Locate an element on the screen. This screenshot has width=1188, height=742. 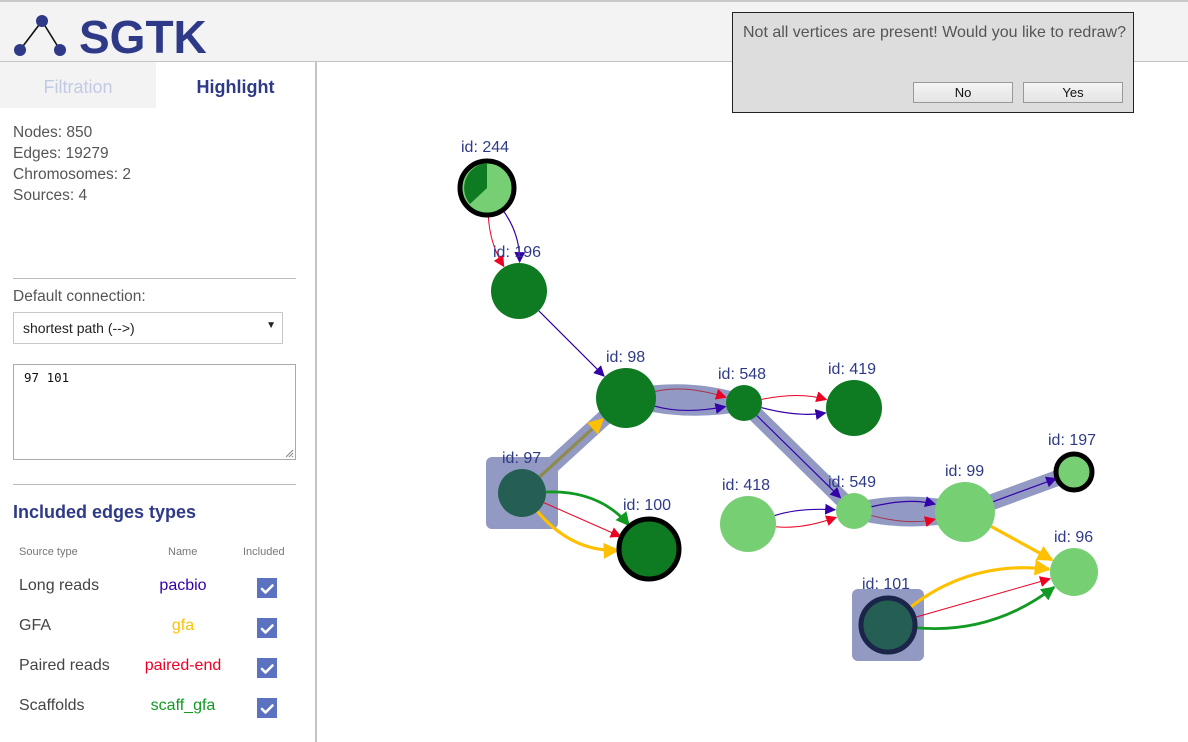
app-title: SGTK is located at coordinates (143, 37).